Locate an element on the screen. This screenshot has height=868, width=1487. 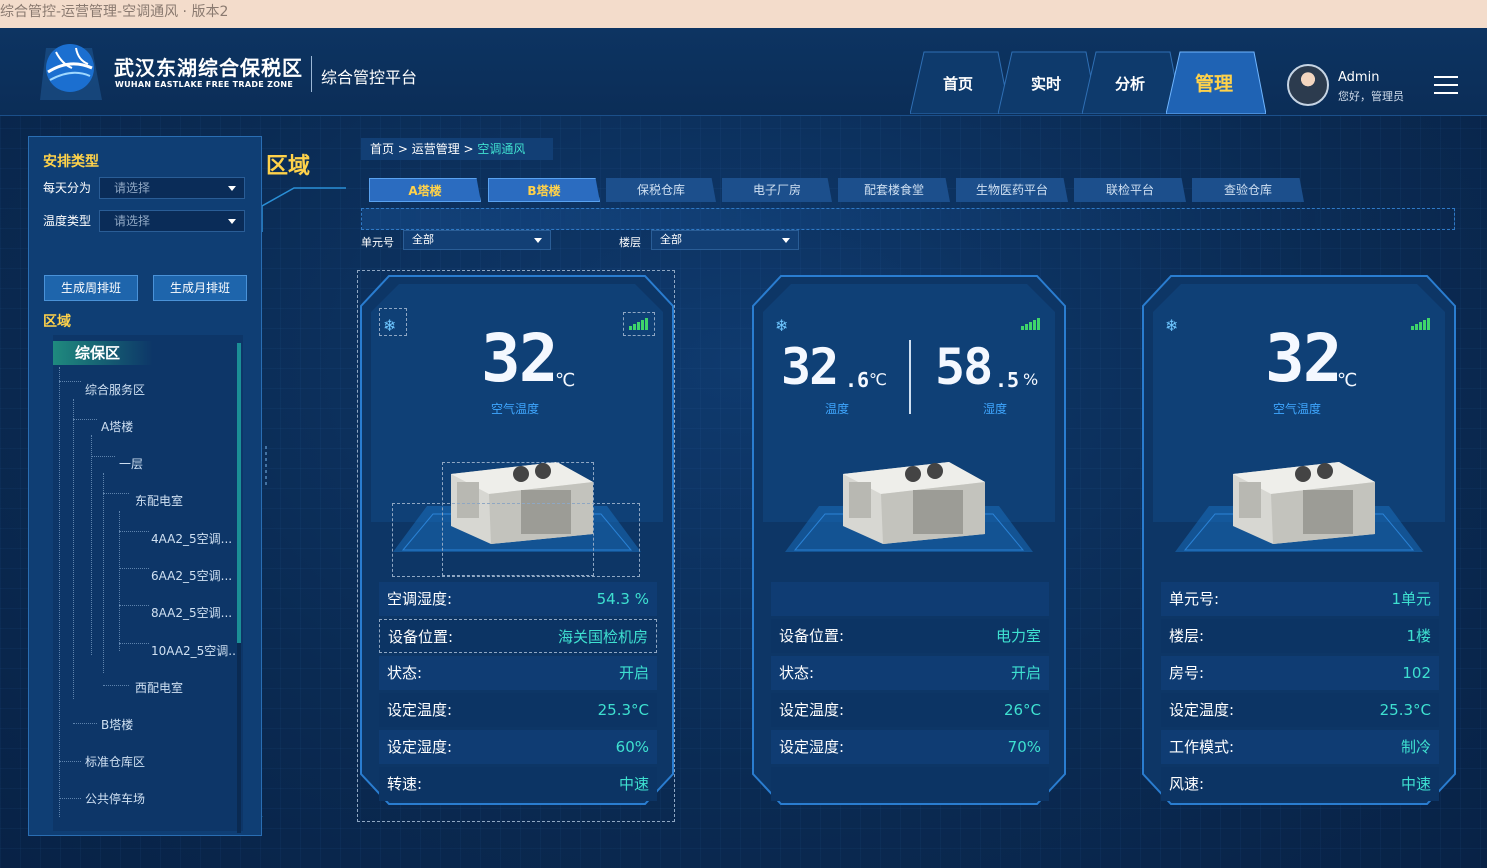
tab-canteen: 配套楼食堂 is located at coordinates (894, 190).